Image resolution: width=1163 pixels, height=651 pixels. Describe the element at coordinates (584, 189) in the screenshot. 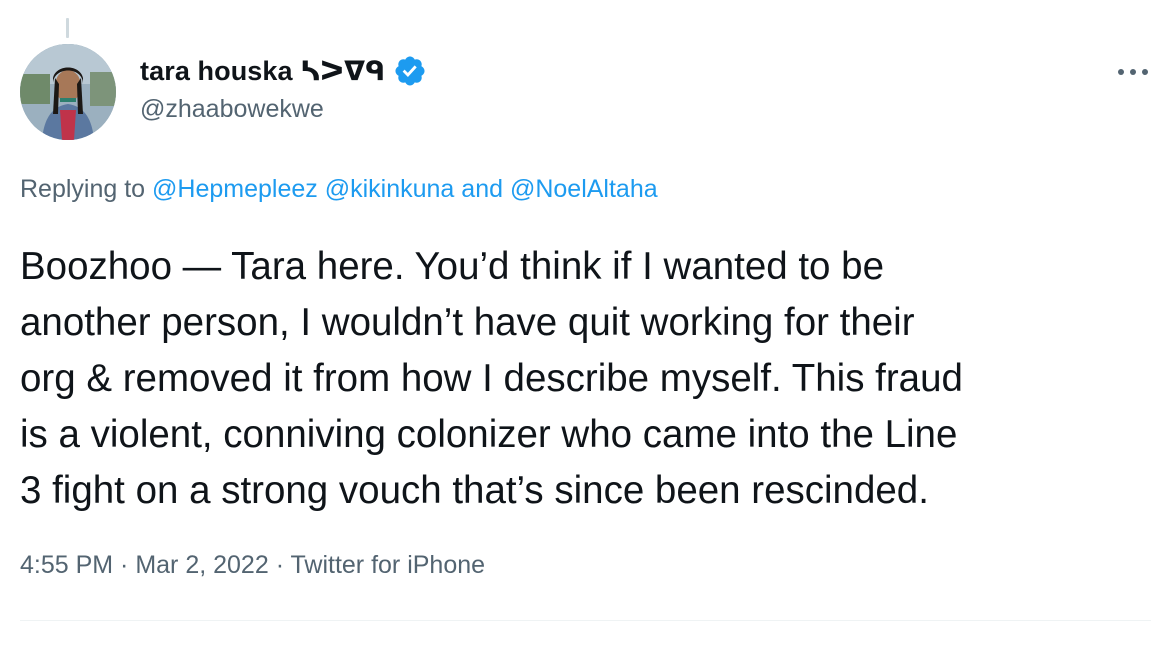

I see `reply-mention-link: @NoelAltaha` at that location.